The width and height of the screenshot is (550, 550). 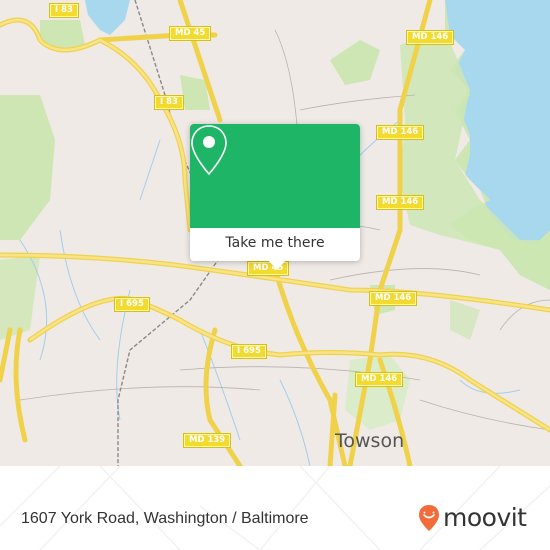 What do you see at coordinates (275, 176) in the screenshot?
I see `popup-header` at bounding box center [275, 176].